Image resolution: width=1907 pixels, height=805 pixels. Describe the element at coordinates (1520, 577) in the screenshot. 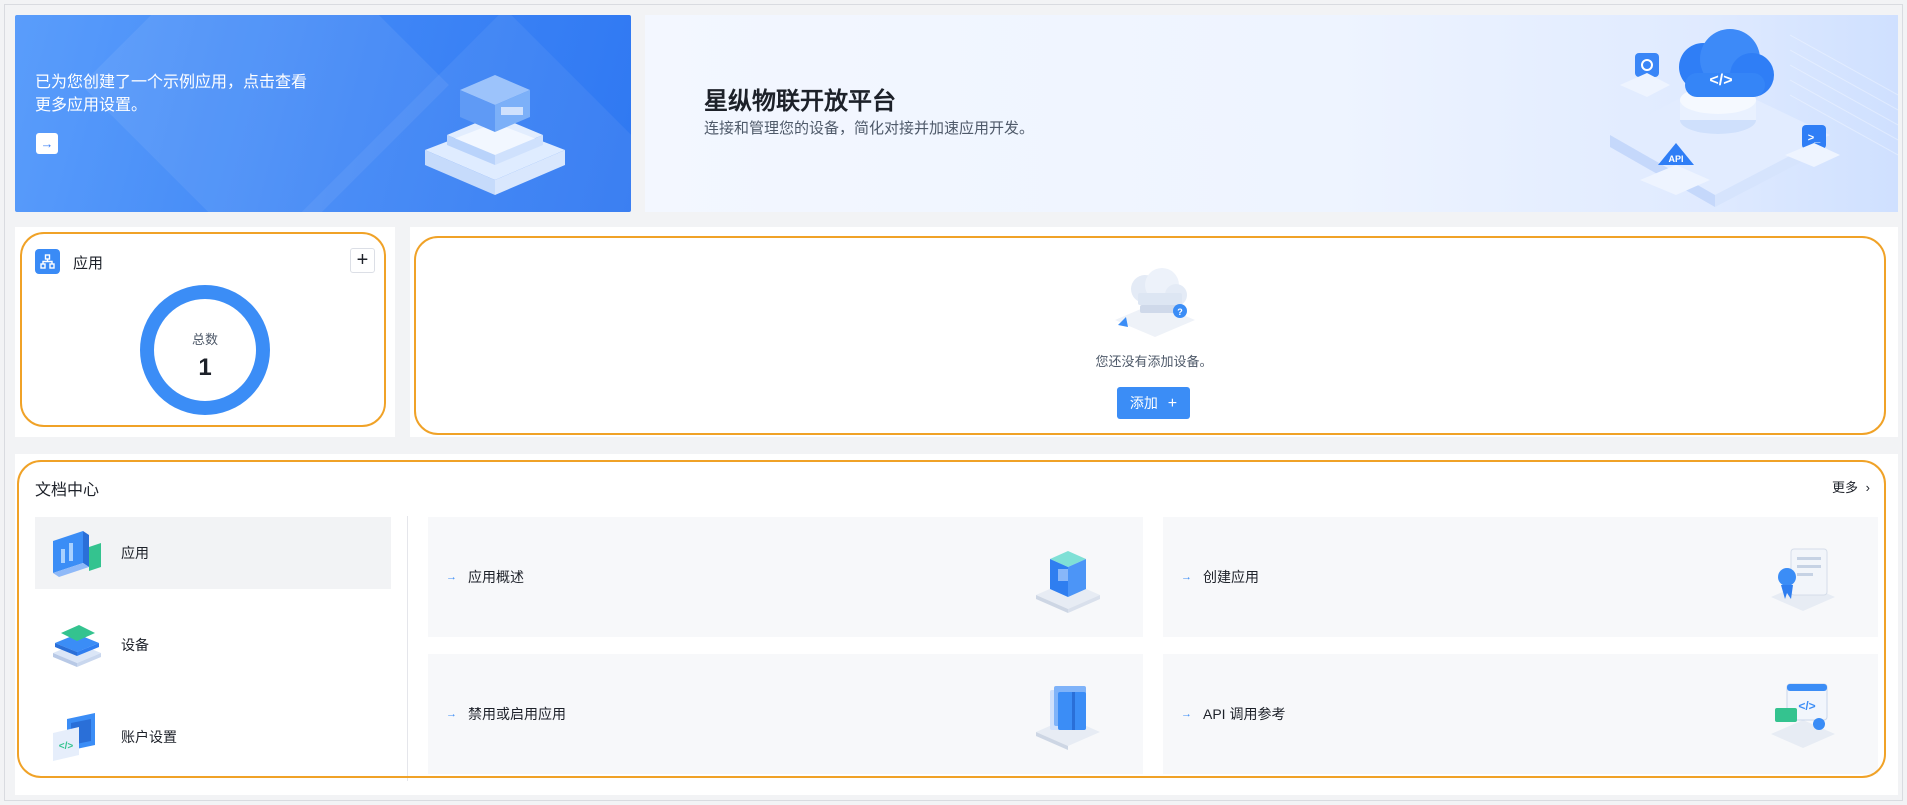

I see `doc-tile-create-app: → 创建应用` at that location.